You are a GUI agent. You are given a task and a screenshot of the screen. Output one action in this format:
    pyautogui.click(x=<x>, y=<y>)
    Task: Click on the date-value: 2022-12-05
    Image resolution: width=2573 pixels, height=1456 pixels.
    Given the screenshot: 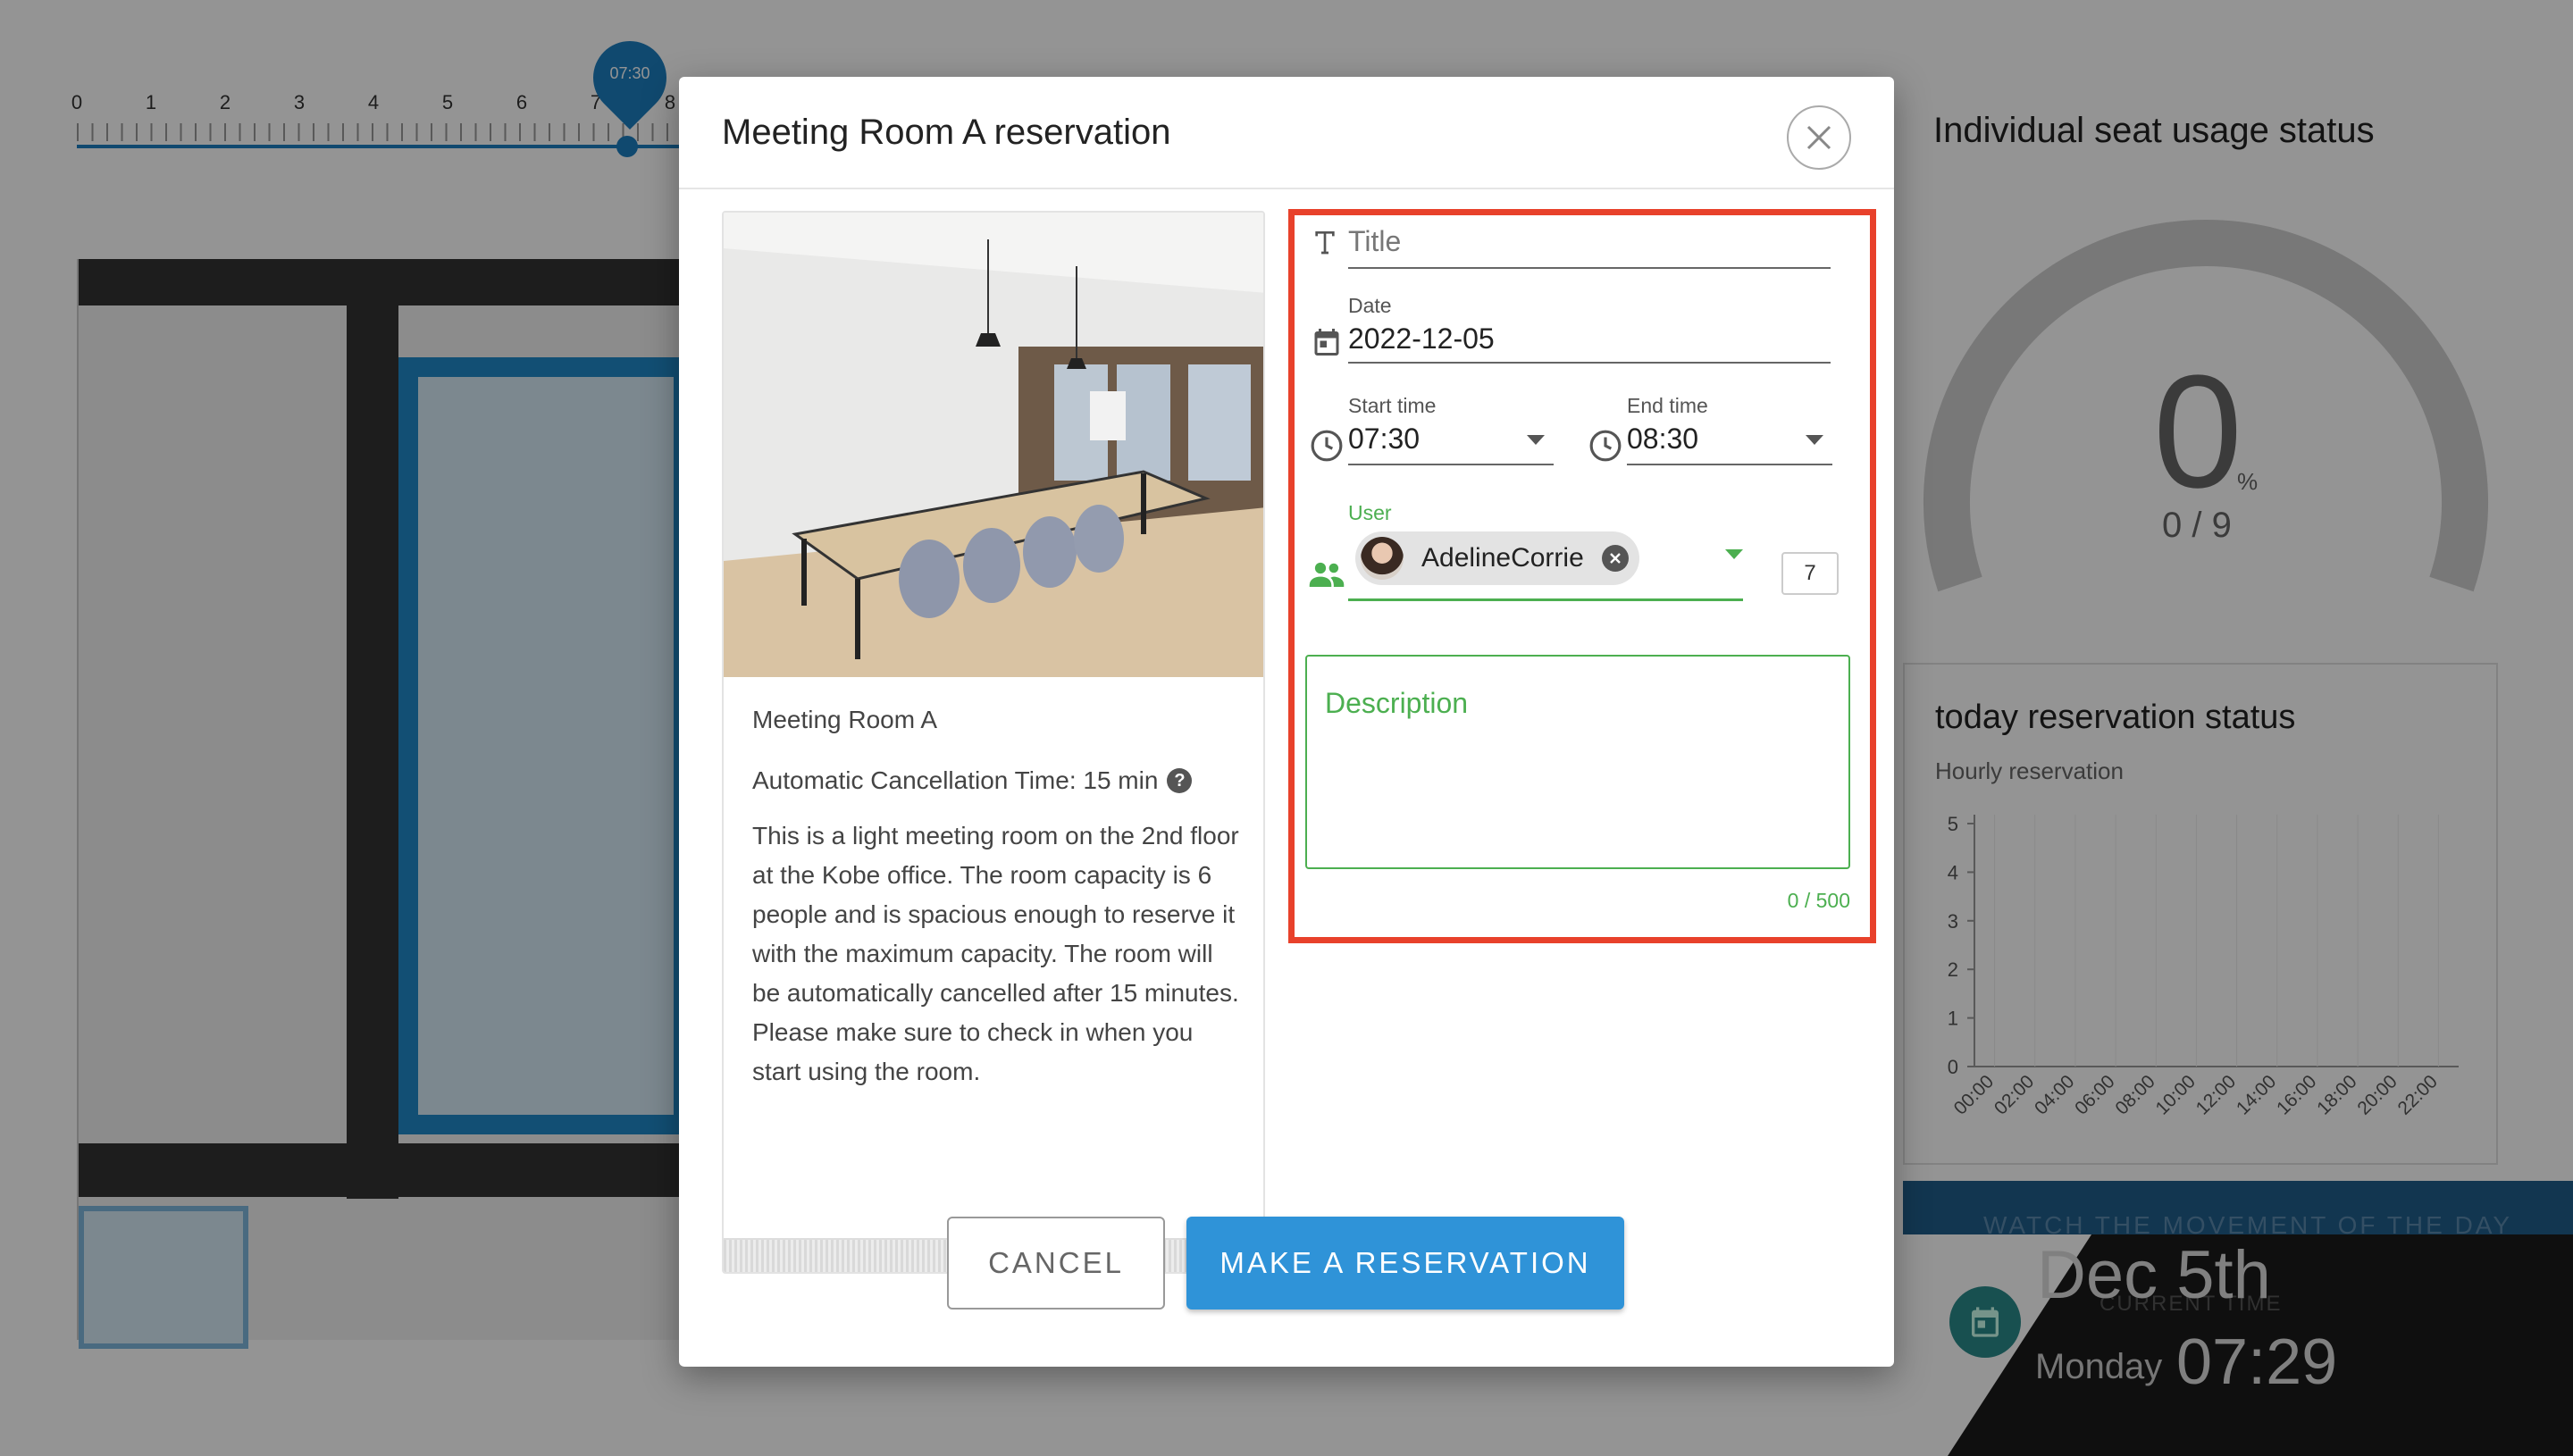 What is the action you would take?
    pyautogui.click(x=1421, y=338)
    